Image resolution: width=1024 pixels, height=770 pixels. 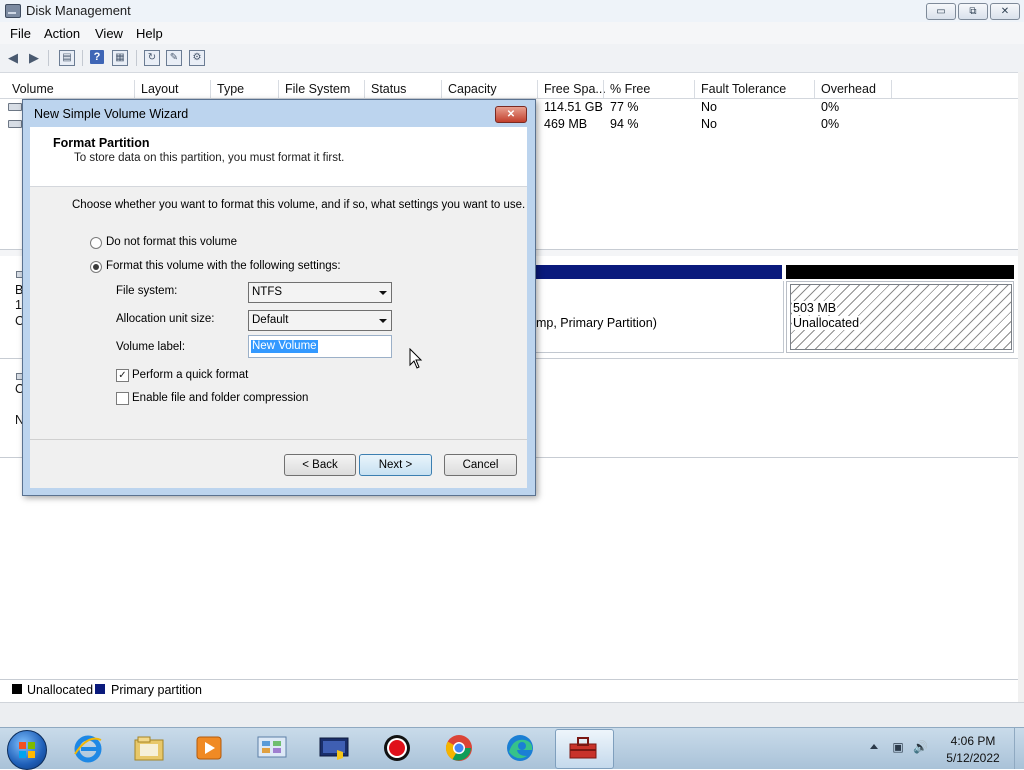 I want to click on cancel-button: Cancel, so click(x=480, y=465).